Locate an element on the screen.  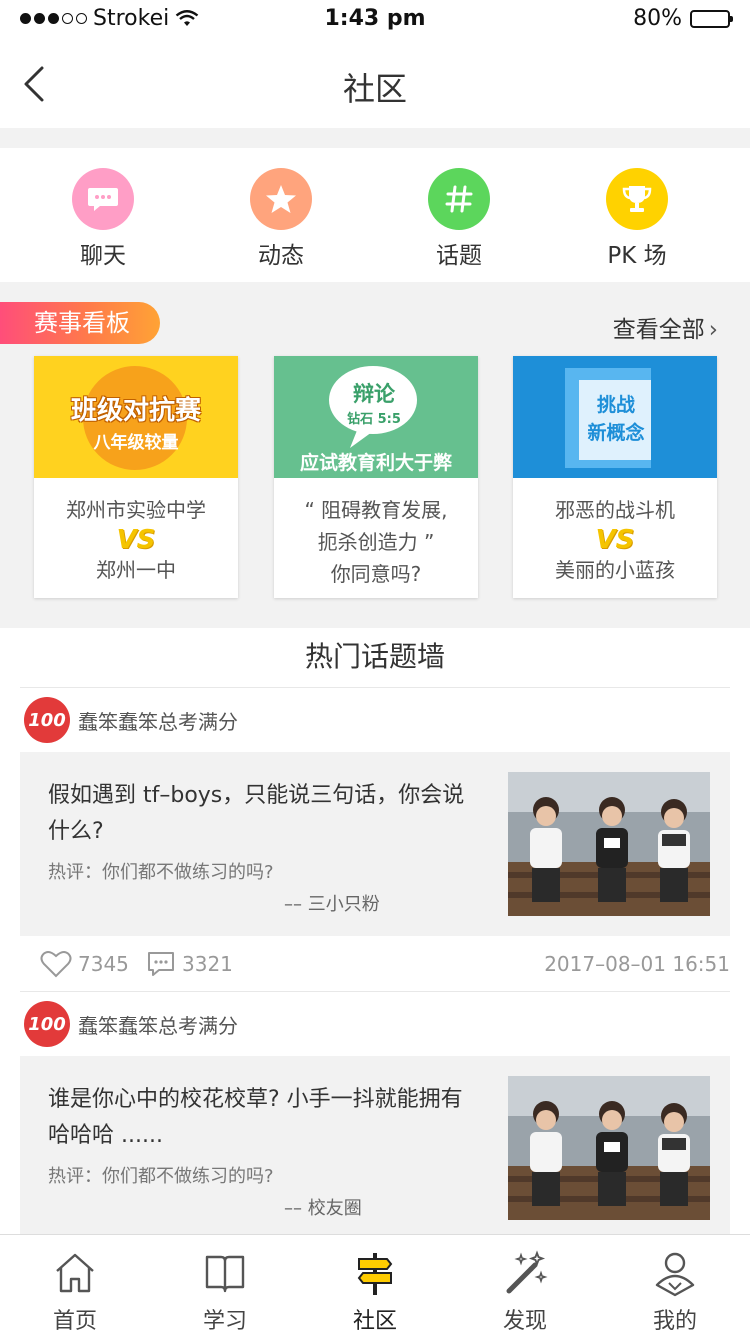
tab-bar: 首页 学习 社区 发现 我的 is located at coordinates (375, 1284).